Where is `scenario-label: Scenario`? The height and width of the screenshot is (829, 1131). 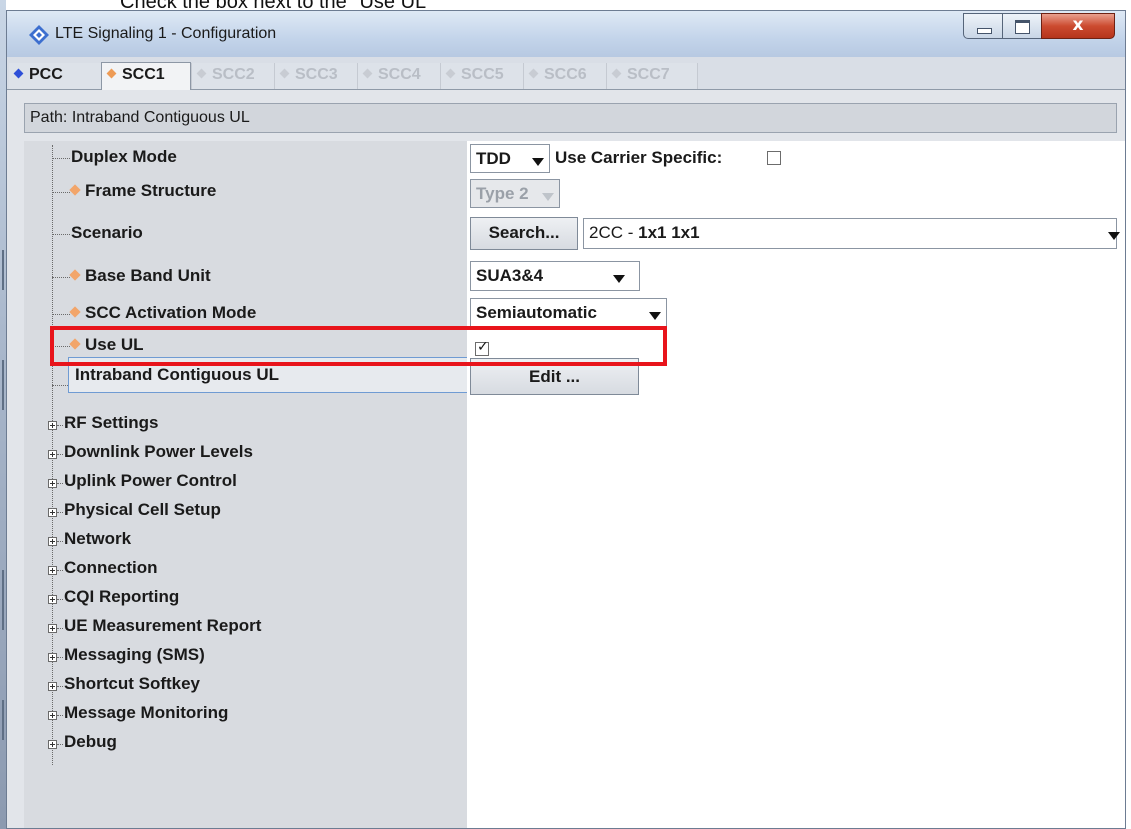 scenario-label: Scenario is located at coordinates (107, 232).